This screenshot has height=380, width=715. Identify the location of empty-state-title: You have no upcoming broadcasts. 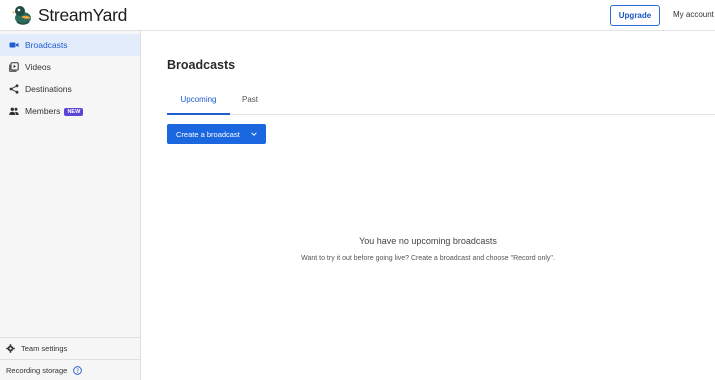
(428, 241).